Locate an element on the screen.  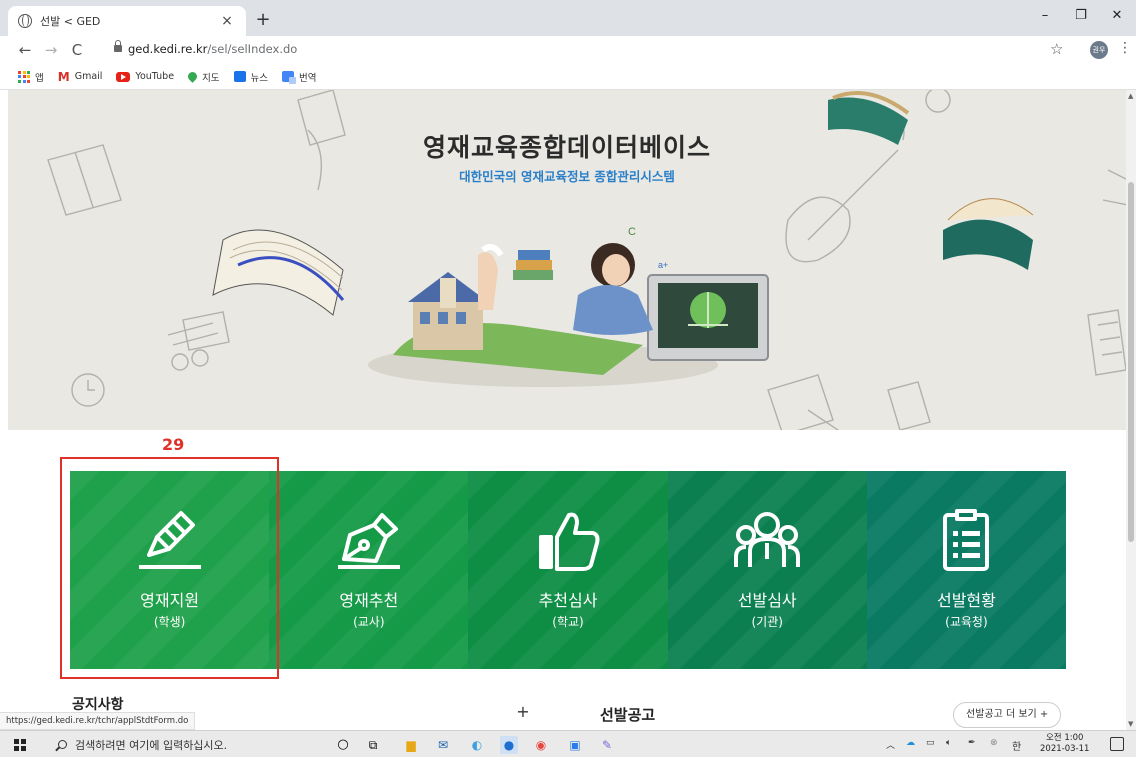
cortana-icon: ○ is located at coordinates (343, 745).